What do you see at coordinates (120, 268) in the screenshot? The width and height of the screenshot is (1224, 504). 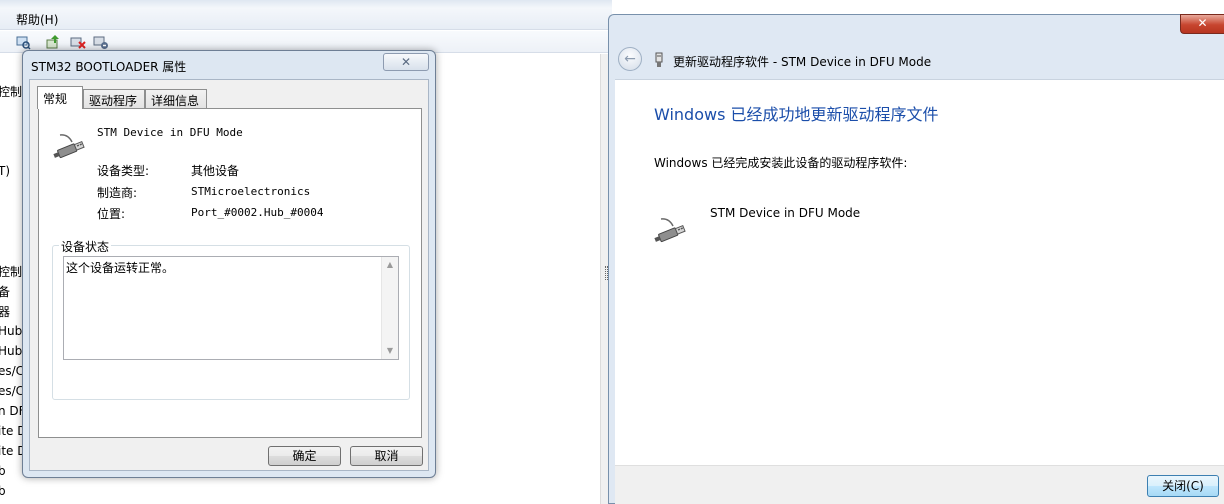 I see `device-status-text: 这个设备运转正常。` at bounding box center [120, 268].